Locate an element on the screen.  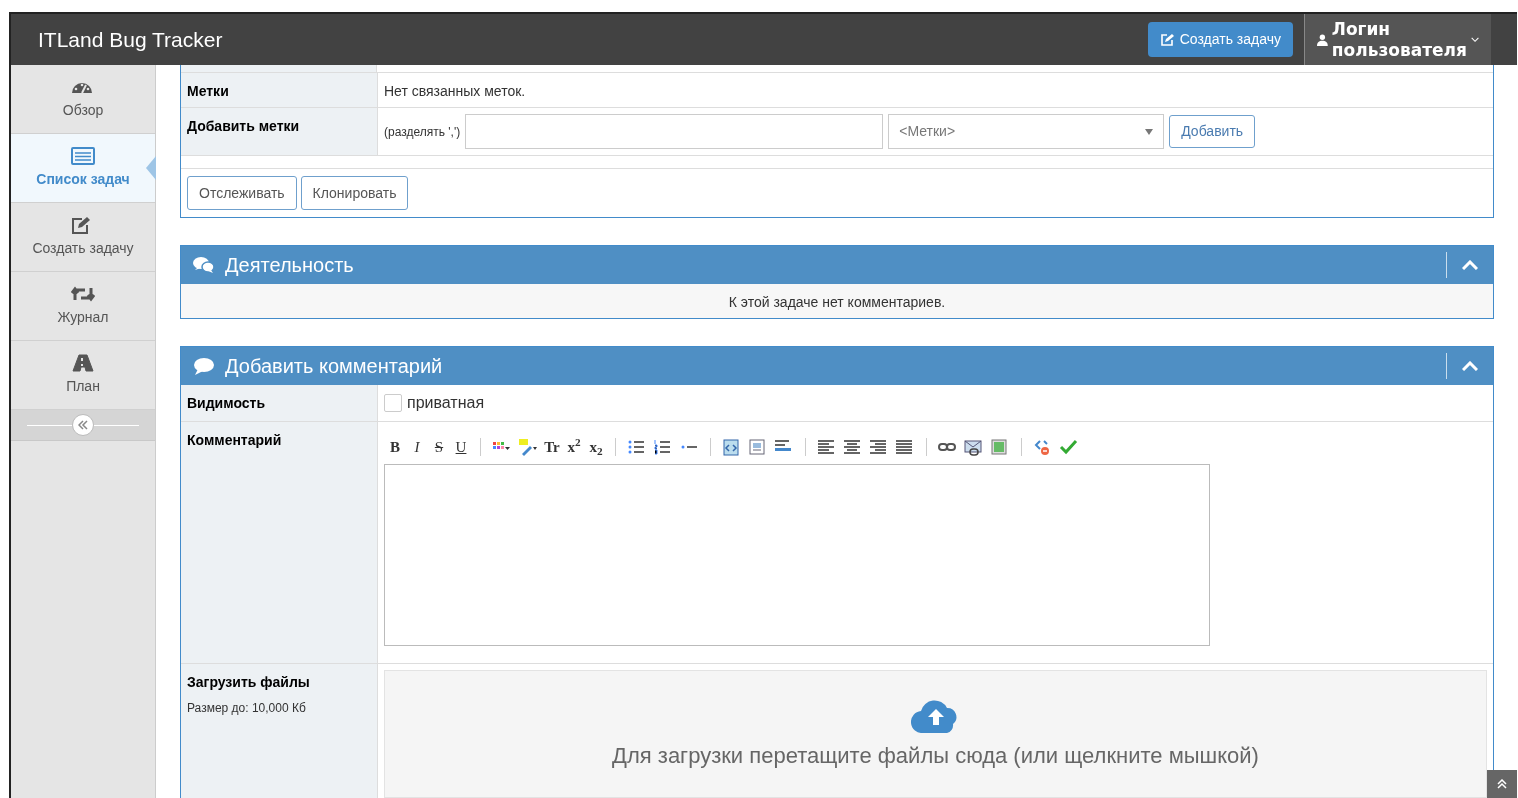
action-button: Клонировать is located at coordinates (354, 193).